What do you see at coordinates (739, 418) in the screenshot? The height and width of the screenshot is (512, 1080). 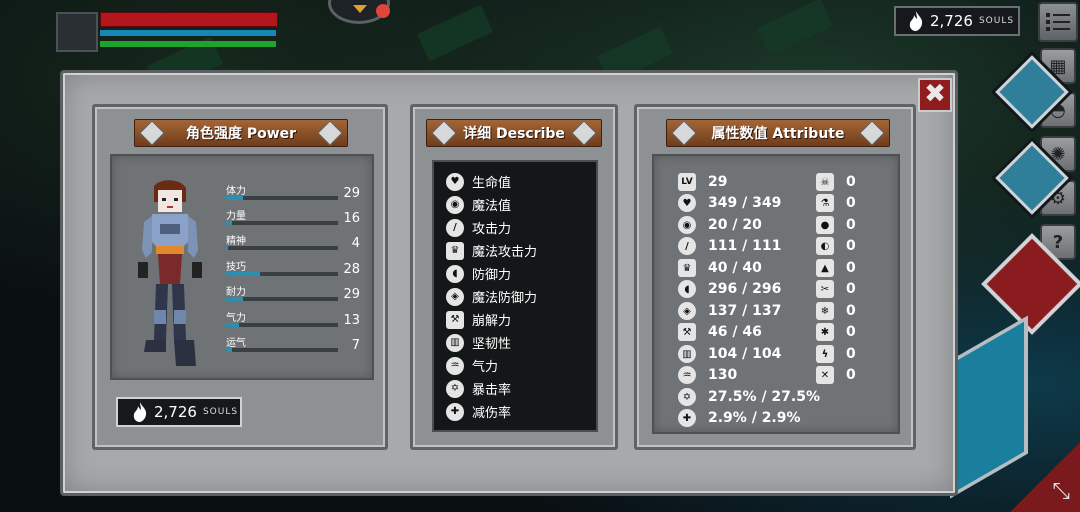 I see `attribute-row: ✚ 2.9% / 2.9%` at bounding box center [739, 418].